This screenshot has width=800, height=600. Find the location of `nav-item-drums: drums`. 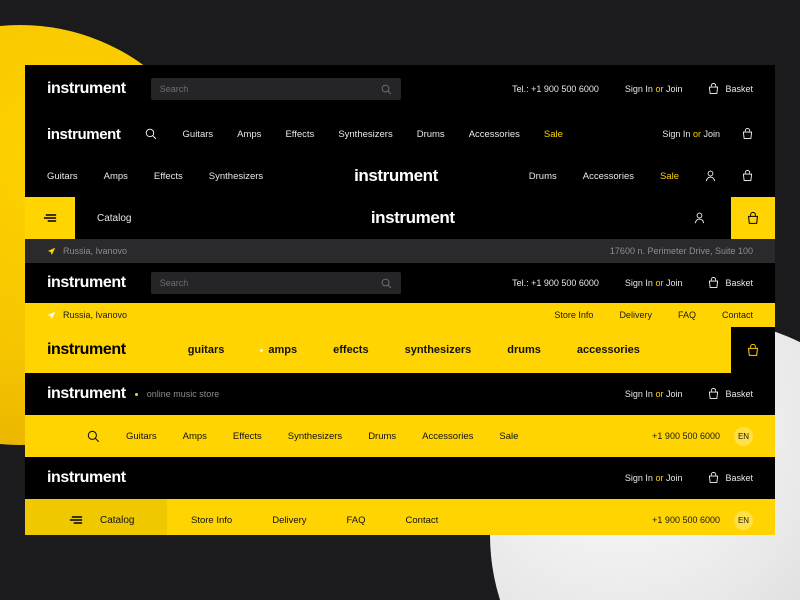

nav-item-drums: drums is located at coordinates (524, 350).